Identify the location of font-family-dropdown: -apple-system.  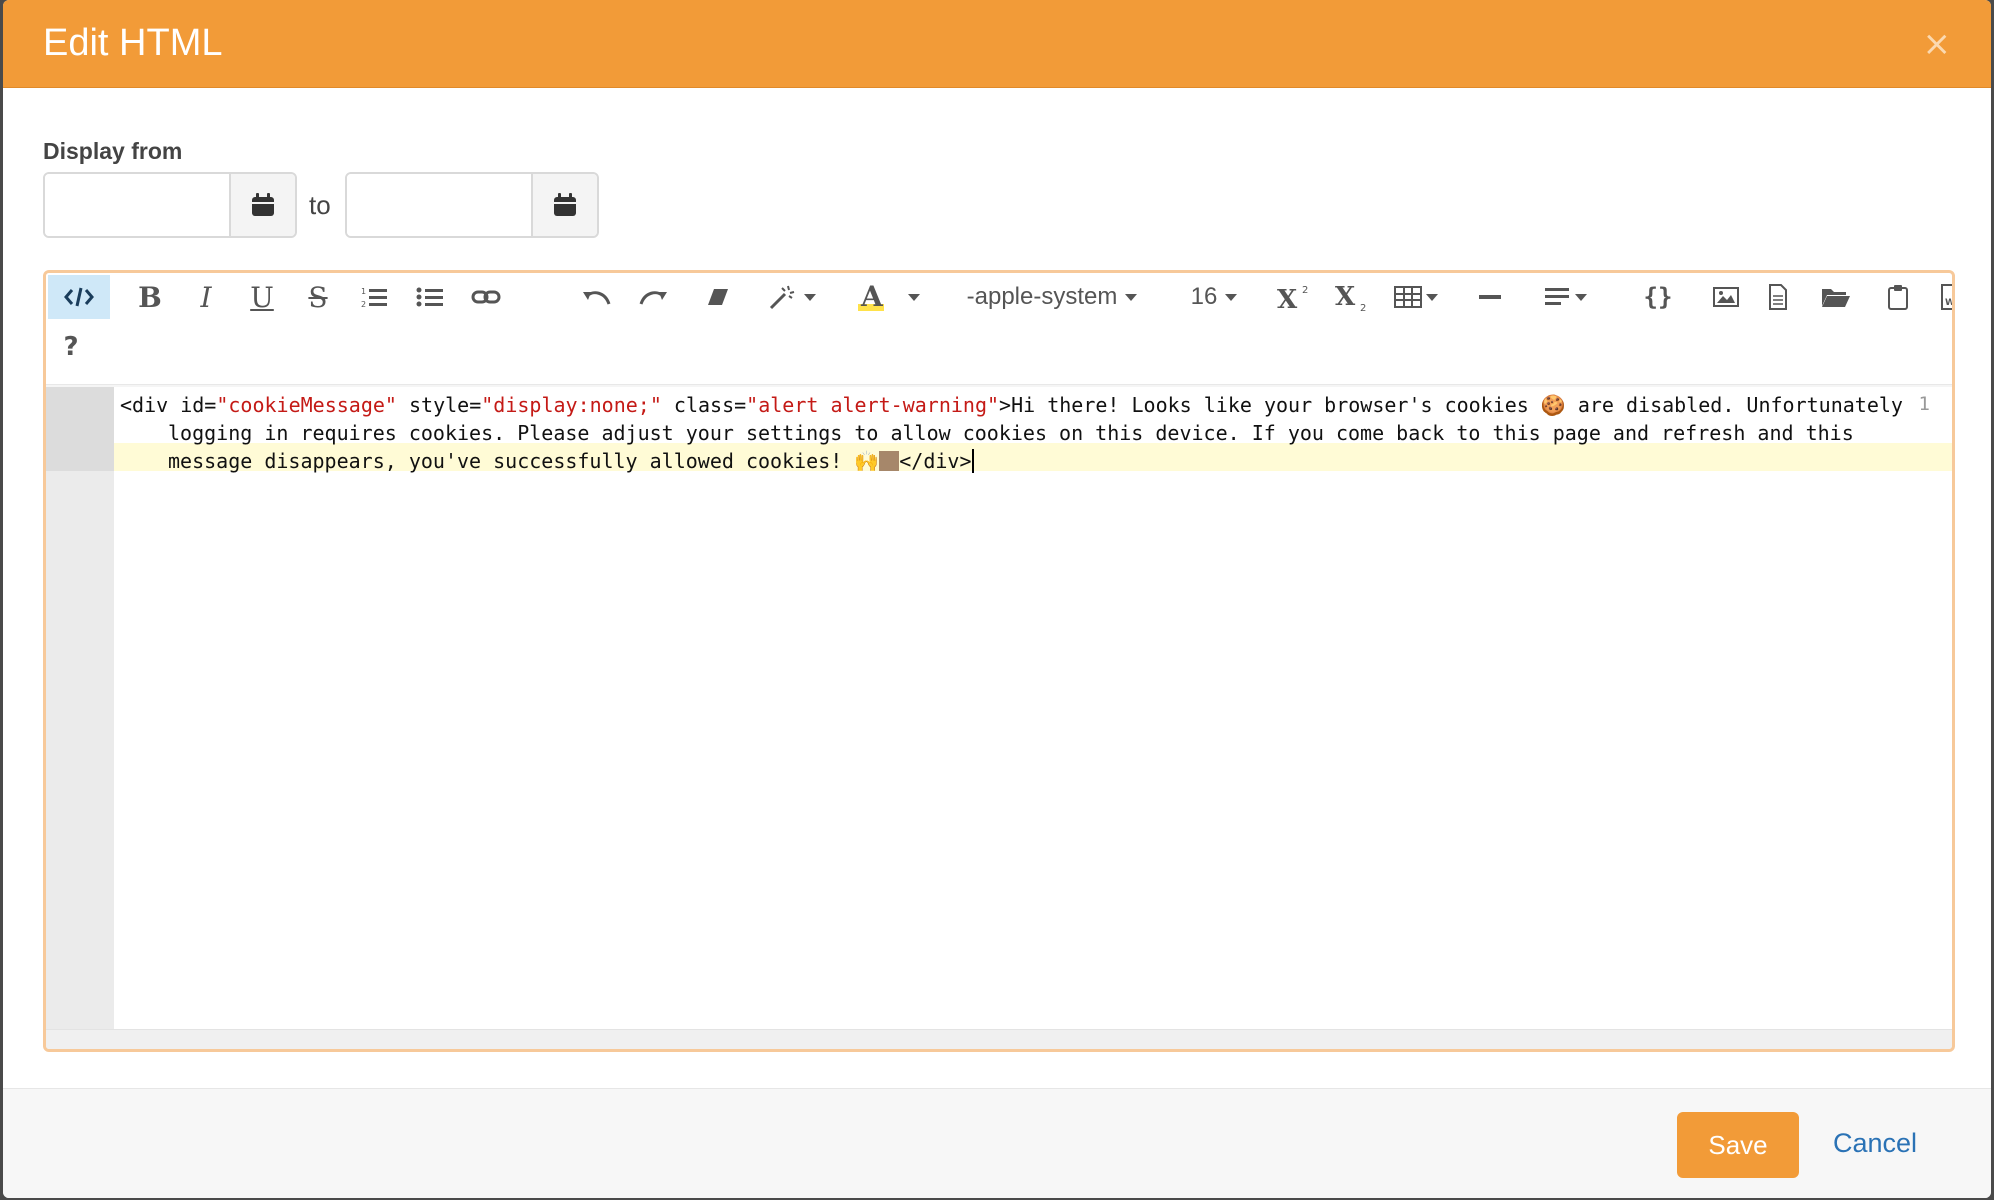
(1052, 297).